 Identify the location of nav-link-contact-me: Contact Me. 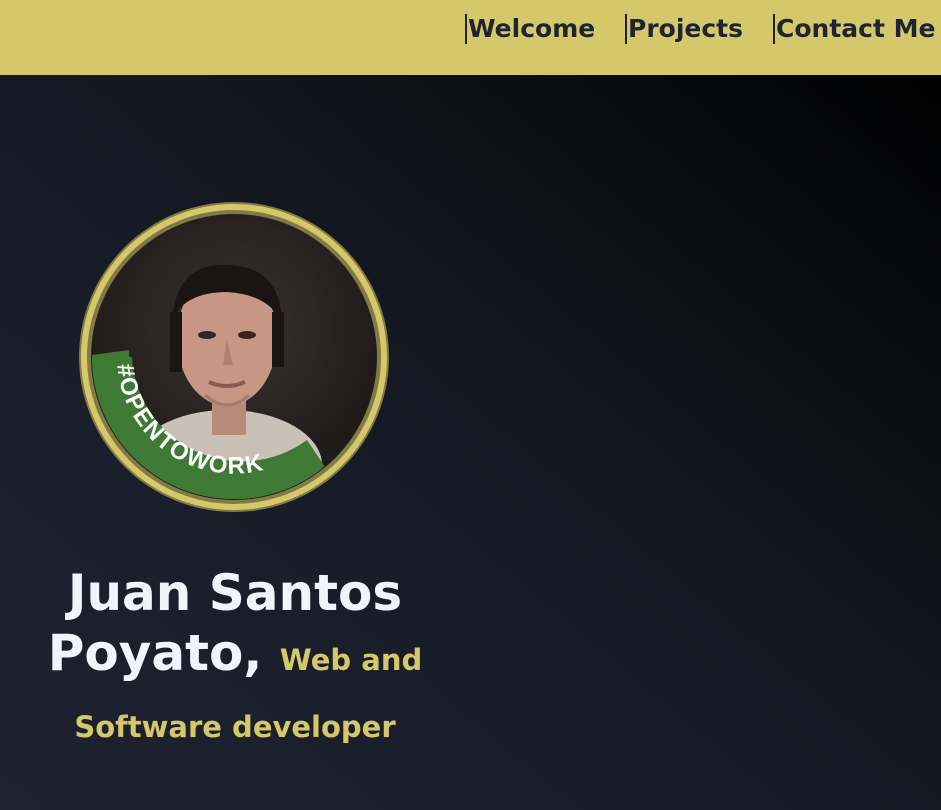
(854, 29).